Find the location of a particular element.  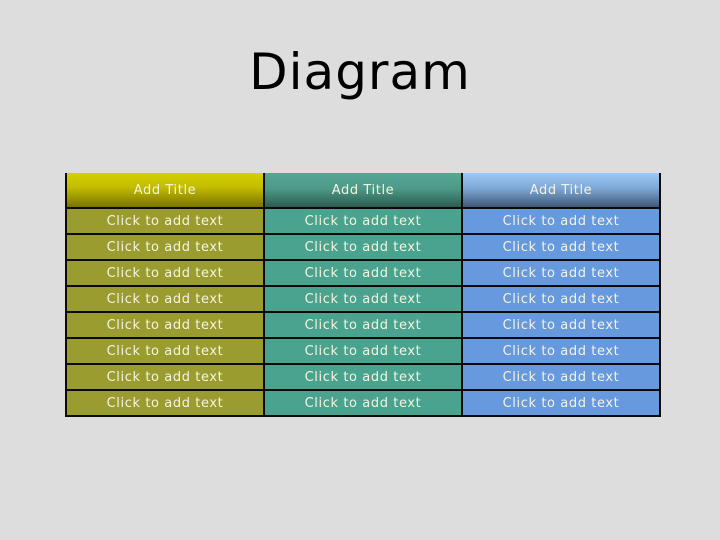

table-header: Add Title Add Title Add Title is located at coordinates (363, 191).